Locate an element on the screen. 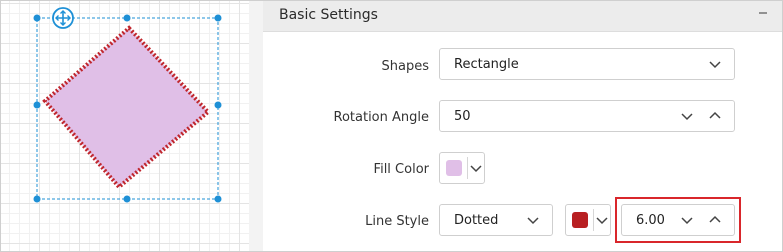 The height and width of the screenshot is (252, 783). shapes-label: Shapes is located at coordinates (405, 66).